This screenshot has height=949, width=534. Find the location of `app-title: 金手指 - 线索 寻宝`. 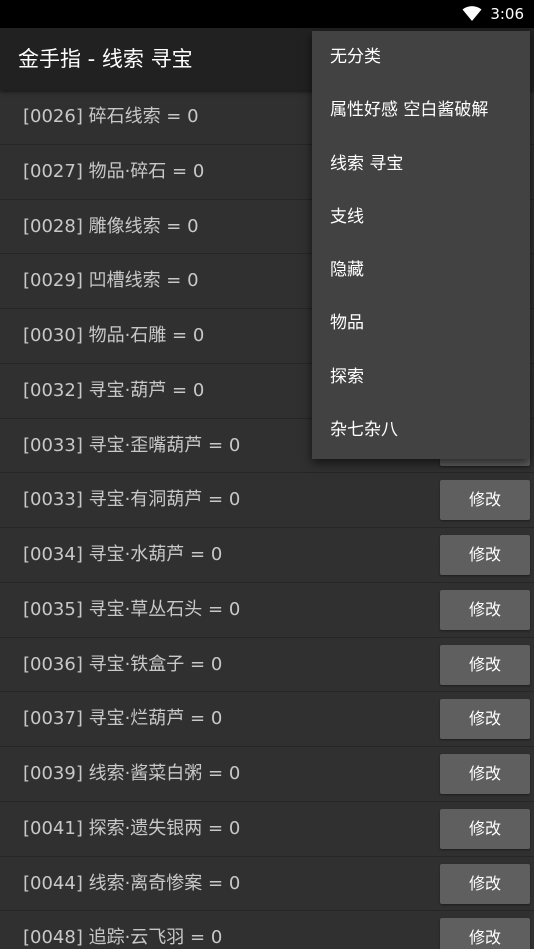

app-title: 金手指 - 线索 寻宝 is located at coordinates (105, 59).